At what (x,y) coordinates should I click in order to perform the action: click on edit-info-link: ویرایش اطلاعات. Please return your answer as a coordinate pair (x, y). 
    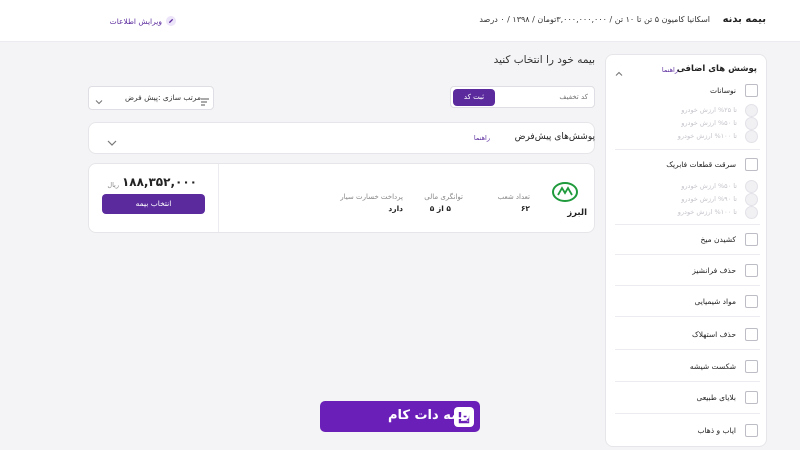
    Looking at the image, I should click on (136, 21).